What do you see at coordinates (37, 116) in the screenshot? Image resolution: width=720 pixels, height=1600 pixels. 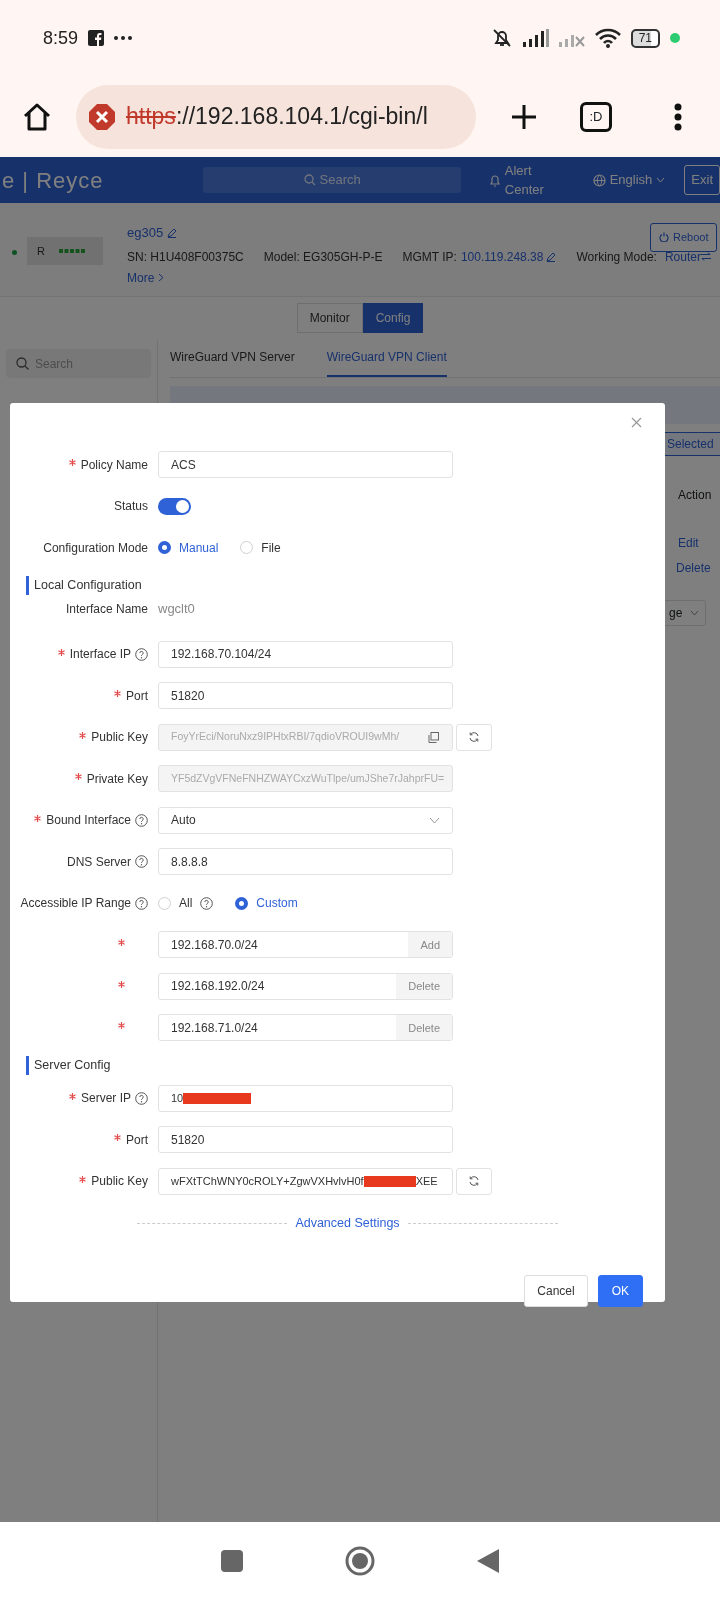 I see `home-icon` at bounding box center [37, 116].